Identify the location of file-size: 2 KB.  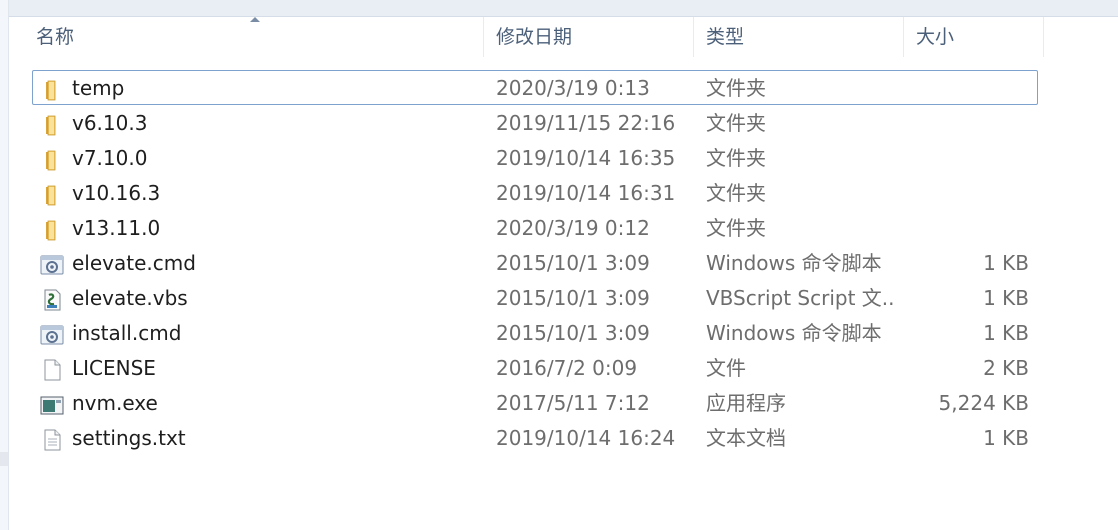
(1006, 368).